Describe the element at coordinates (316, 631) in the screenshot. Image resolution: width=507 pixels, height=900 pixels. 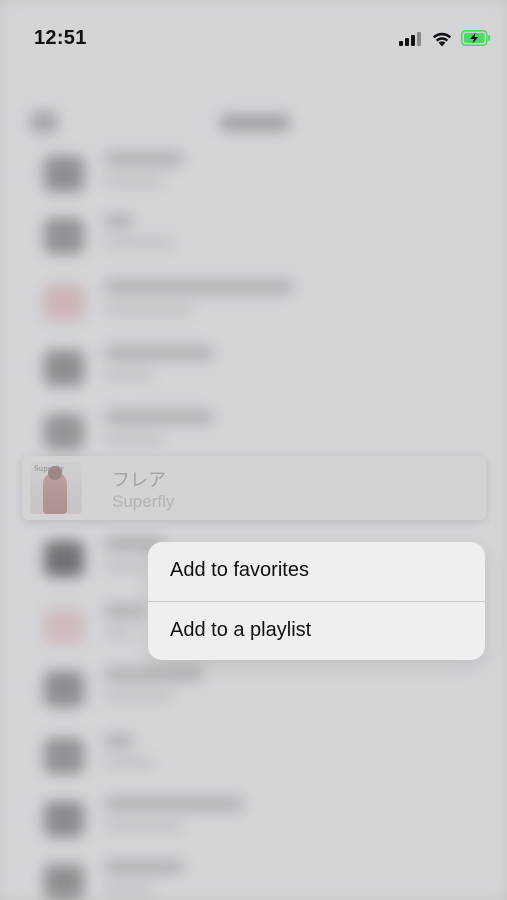
I see `menu-item-add-to-playlist: Add to a playlist` at that location.